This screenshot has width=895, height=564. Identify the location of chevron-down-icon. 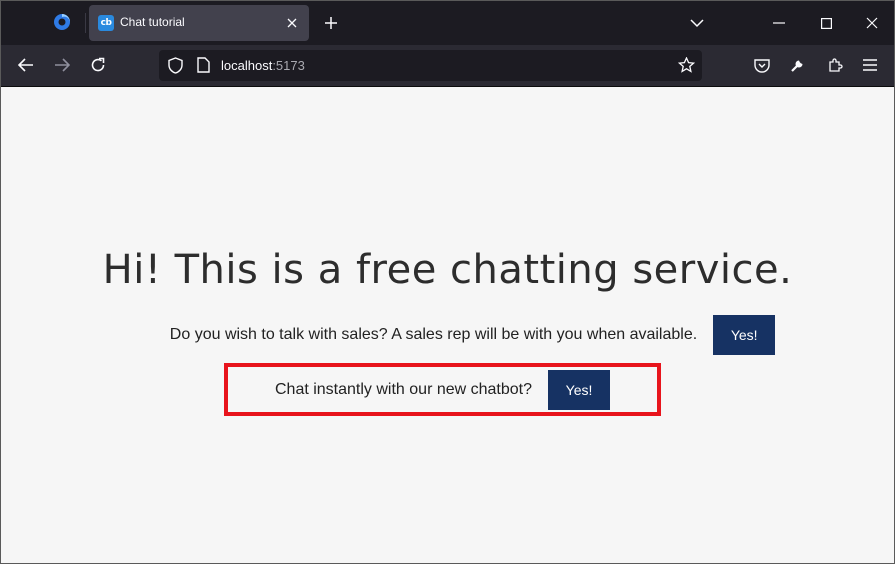
(697, 23).